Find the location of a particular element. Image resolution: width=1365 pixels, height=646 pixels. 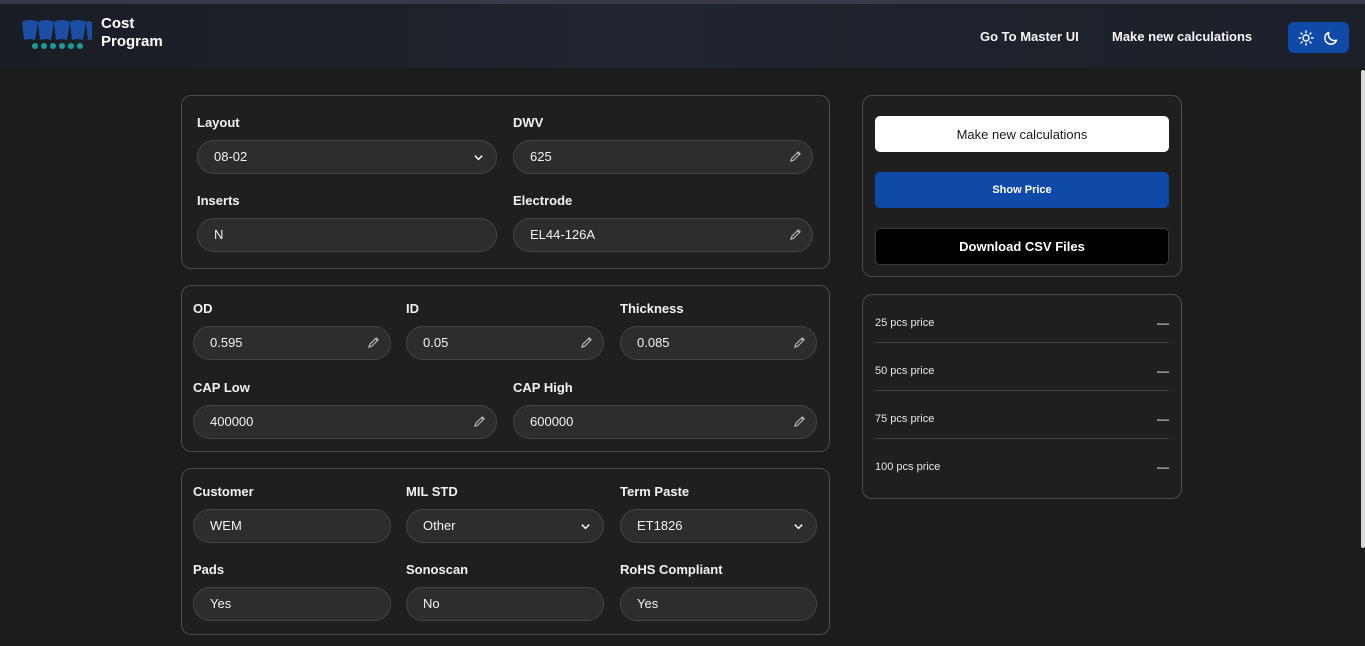

price-label: 100 pcs price is located at coordinates (908, 467).